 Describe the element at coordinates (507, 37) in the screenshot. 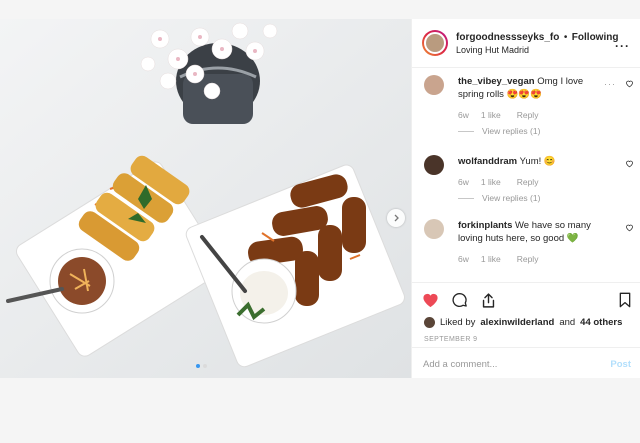

I see `author-username: forgoodnessseyks_fo` at that location.